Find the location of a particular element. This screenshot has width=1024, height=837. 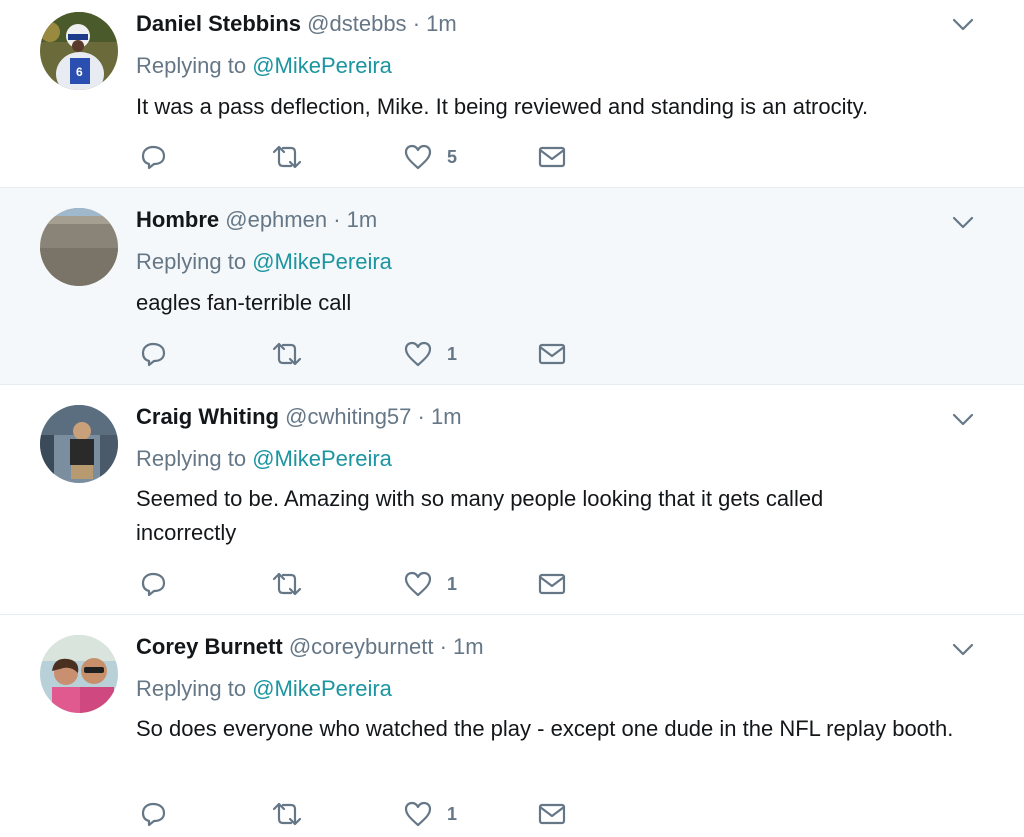

tweet-header: Craig Whiting @cwhiting57 · 1m is located at coordinates (299, 417).